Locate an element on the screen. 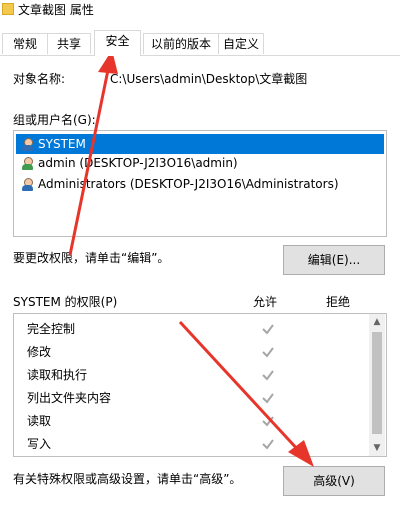 The image size is (400, 520). groups-label: 组或用户名(G): is located at coordinates (54, 120).